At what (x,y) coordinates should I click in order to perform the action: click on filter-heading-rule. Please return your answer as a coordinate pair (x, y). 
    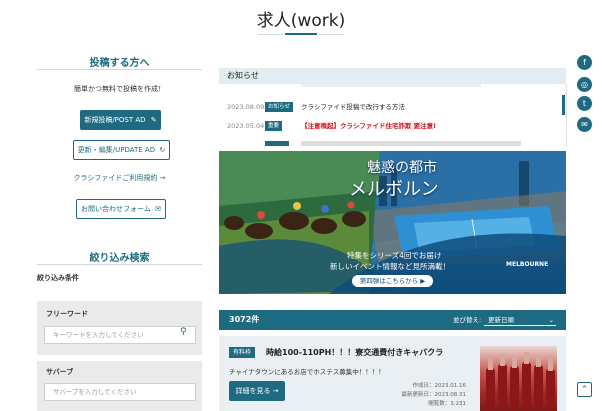
    Looking at the image, I should click on (119, 264).